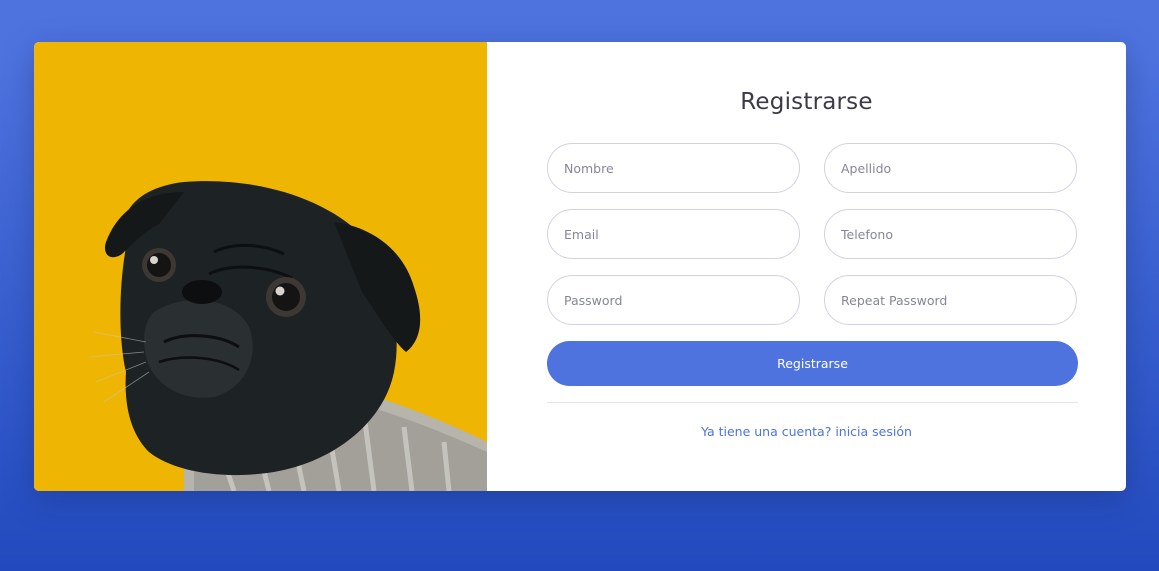  I want to click on divider, so click(812, 402).